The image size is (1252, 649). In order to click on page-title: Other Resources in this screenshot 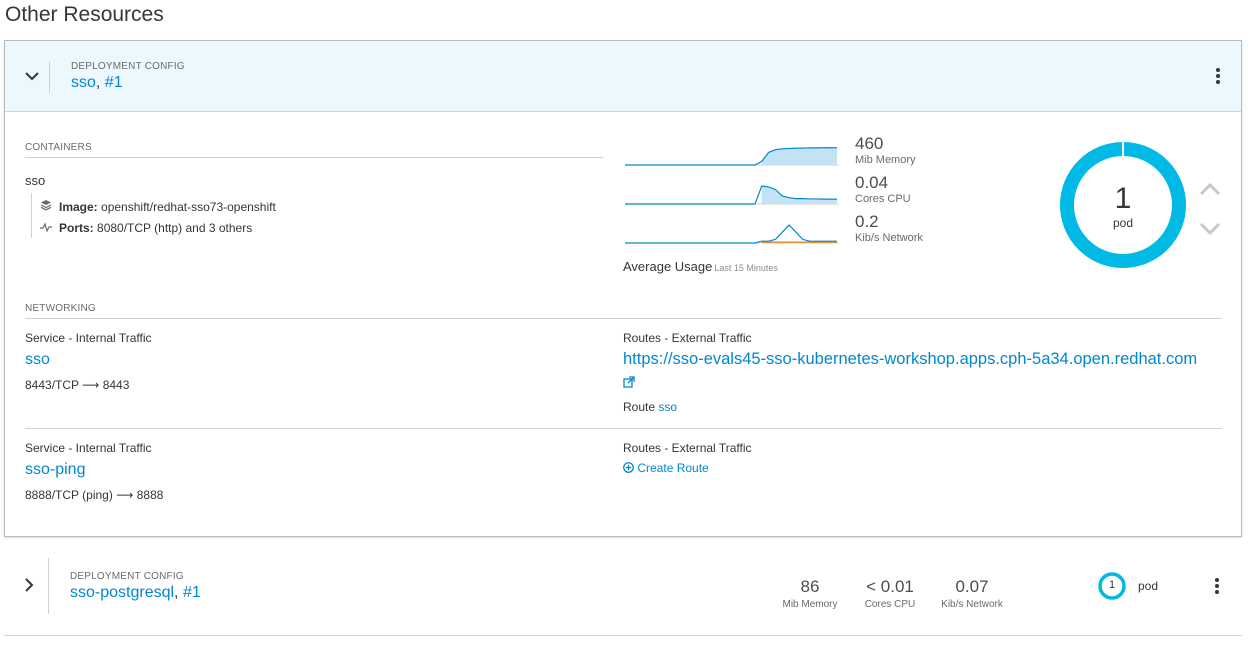, I will do `click(84, 14)`.